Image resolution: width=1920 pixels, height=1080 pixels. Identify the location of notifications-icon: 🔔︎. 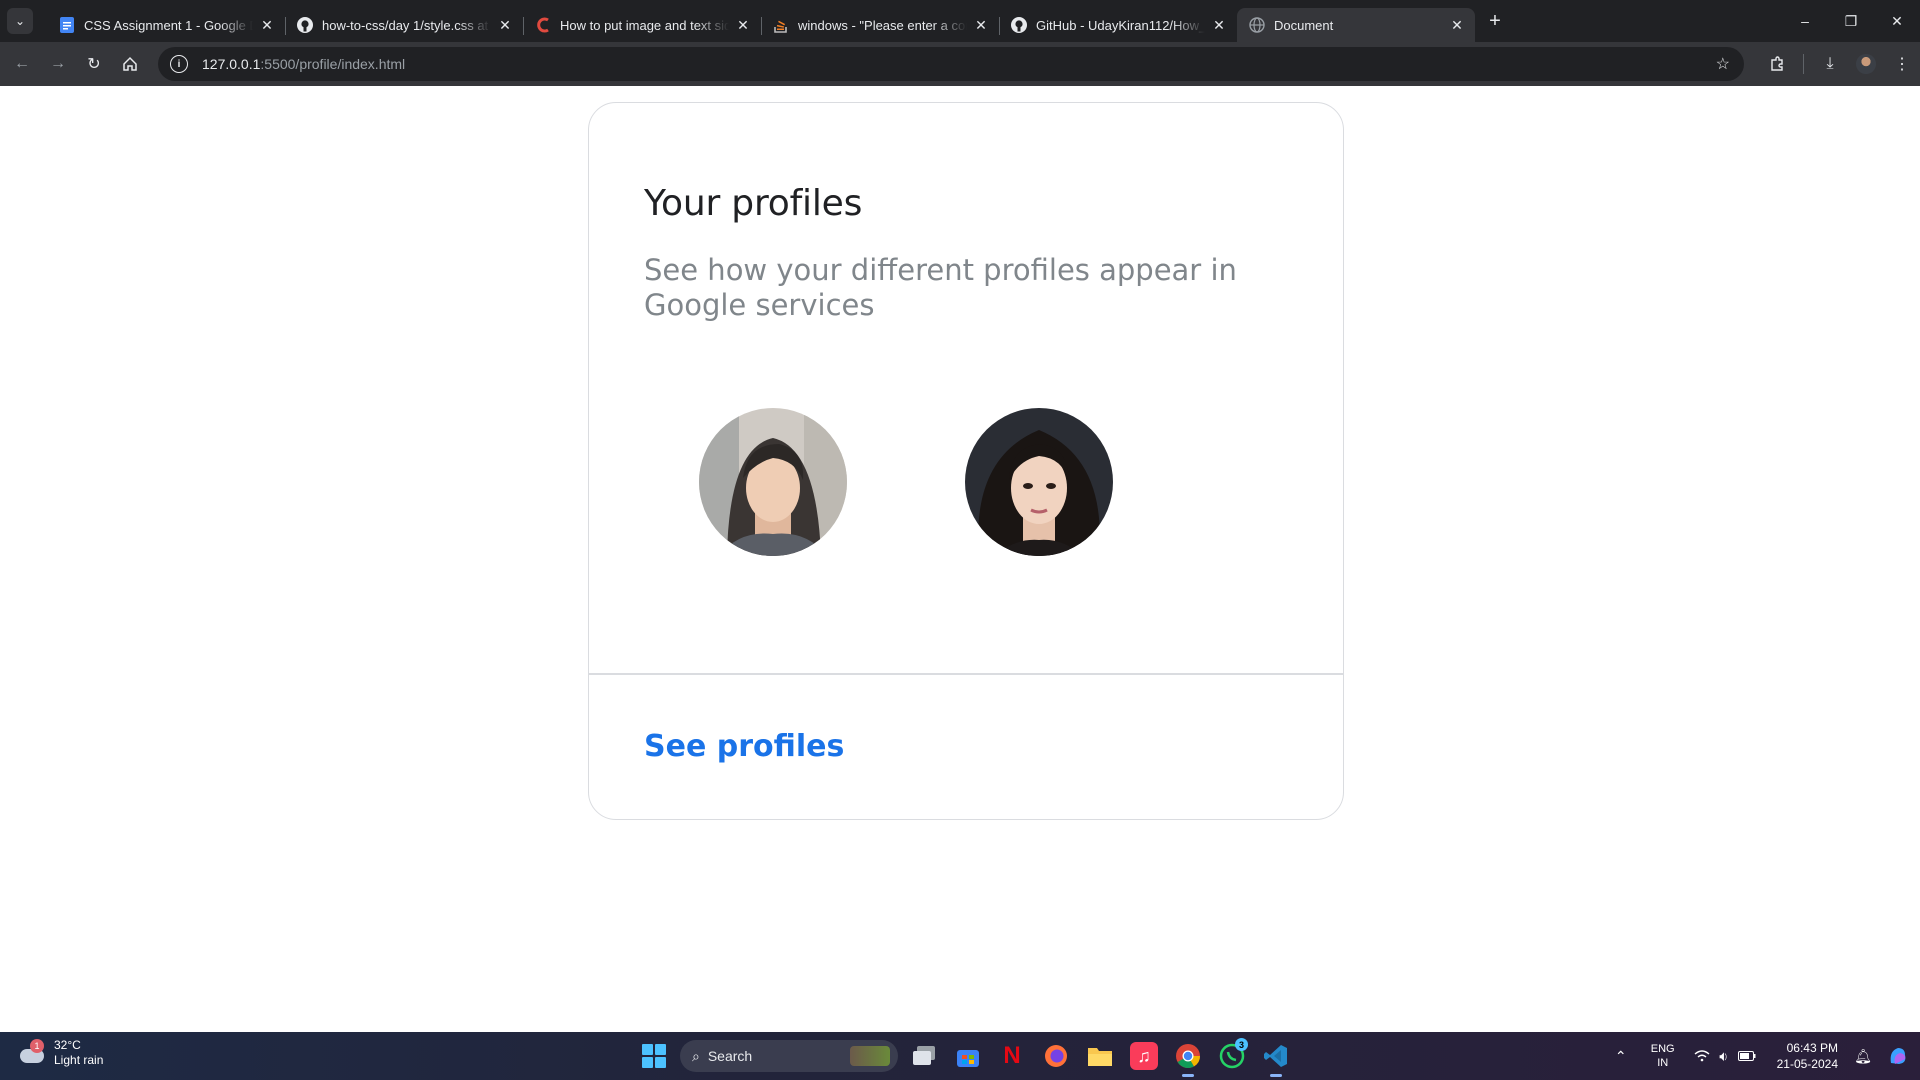
(1863, 1056).